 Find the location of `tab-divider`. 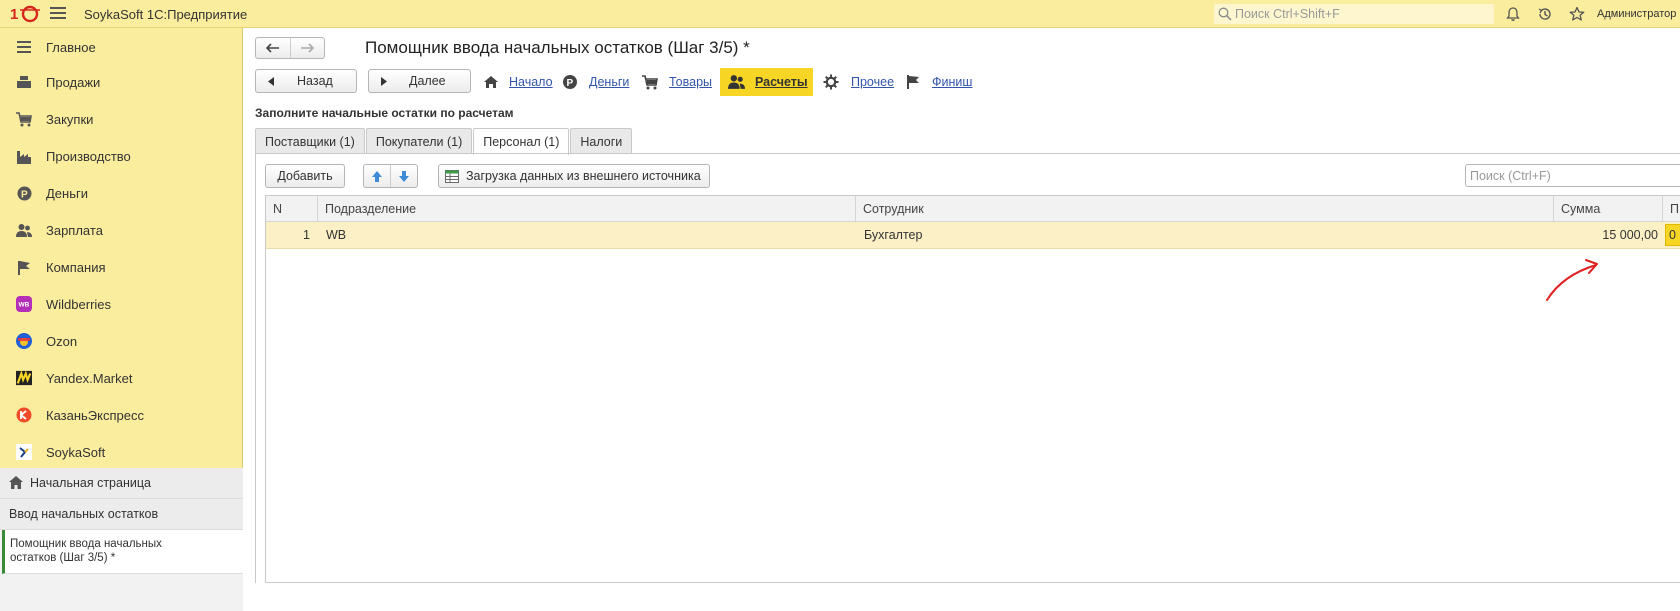

tab-divider is located at coordinates (967, 153).